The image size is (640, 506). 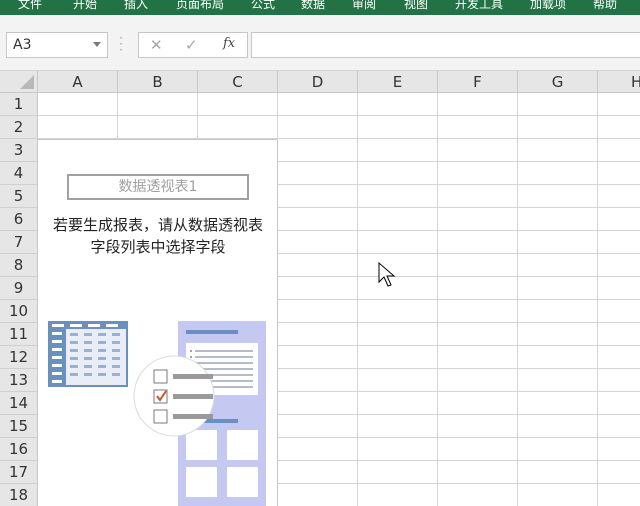 I want to click on row-header-14: 14, so click(x=19, y=403).